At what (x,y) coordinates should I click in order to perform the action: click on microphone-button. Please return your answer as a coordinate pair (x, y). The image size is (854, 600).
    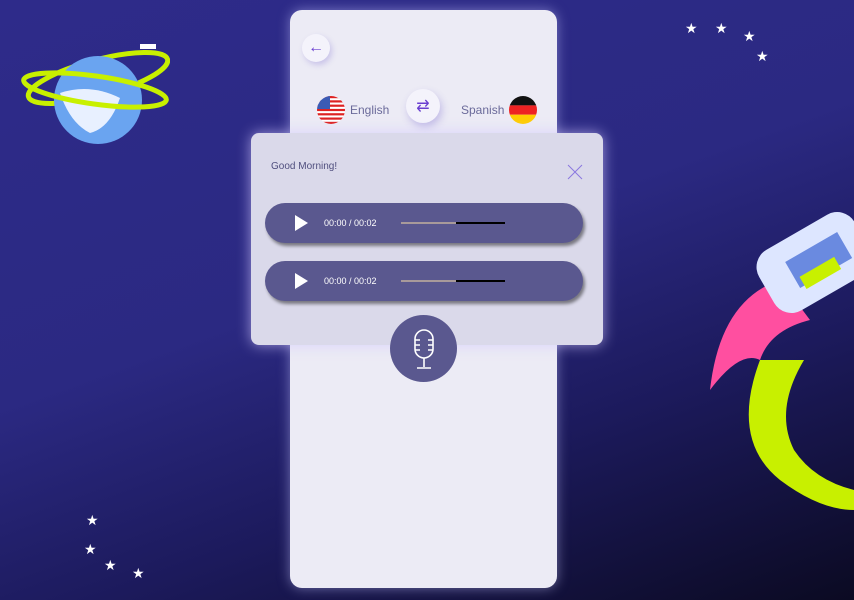
    Looking at the image, I should click on (423, 348).